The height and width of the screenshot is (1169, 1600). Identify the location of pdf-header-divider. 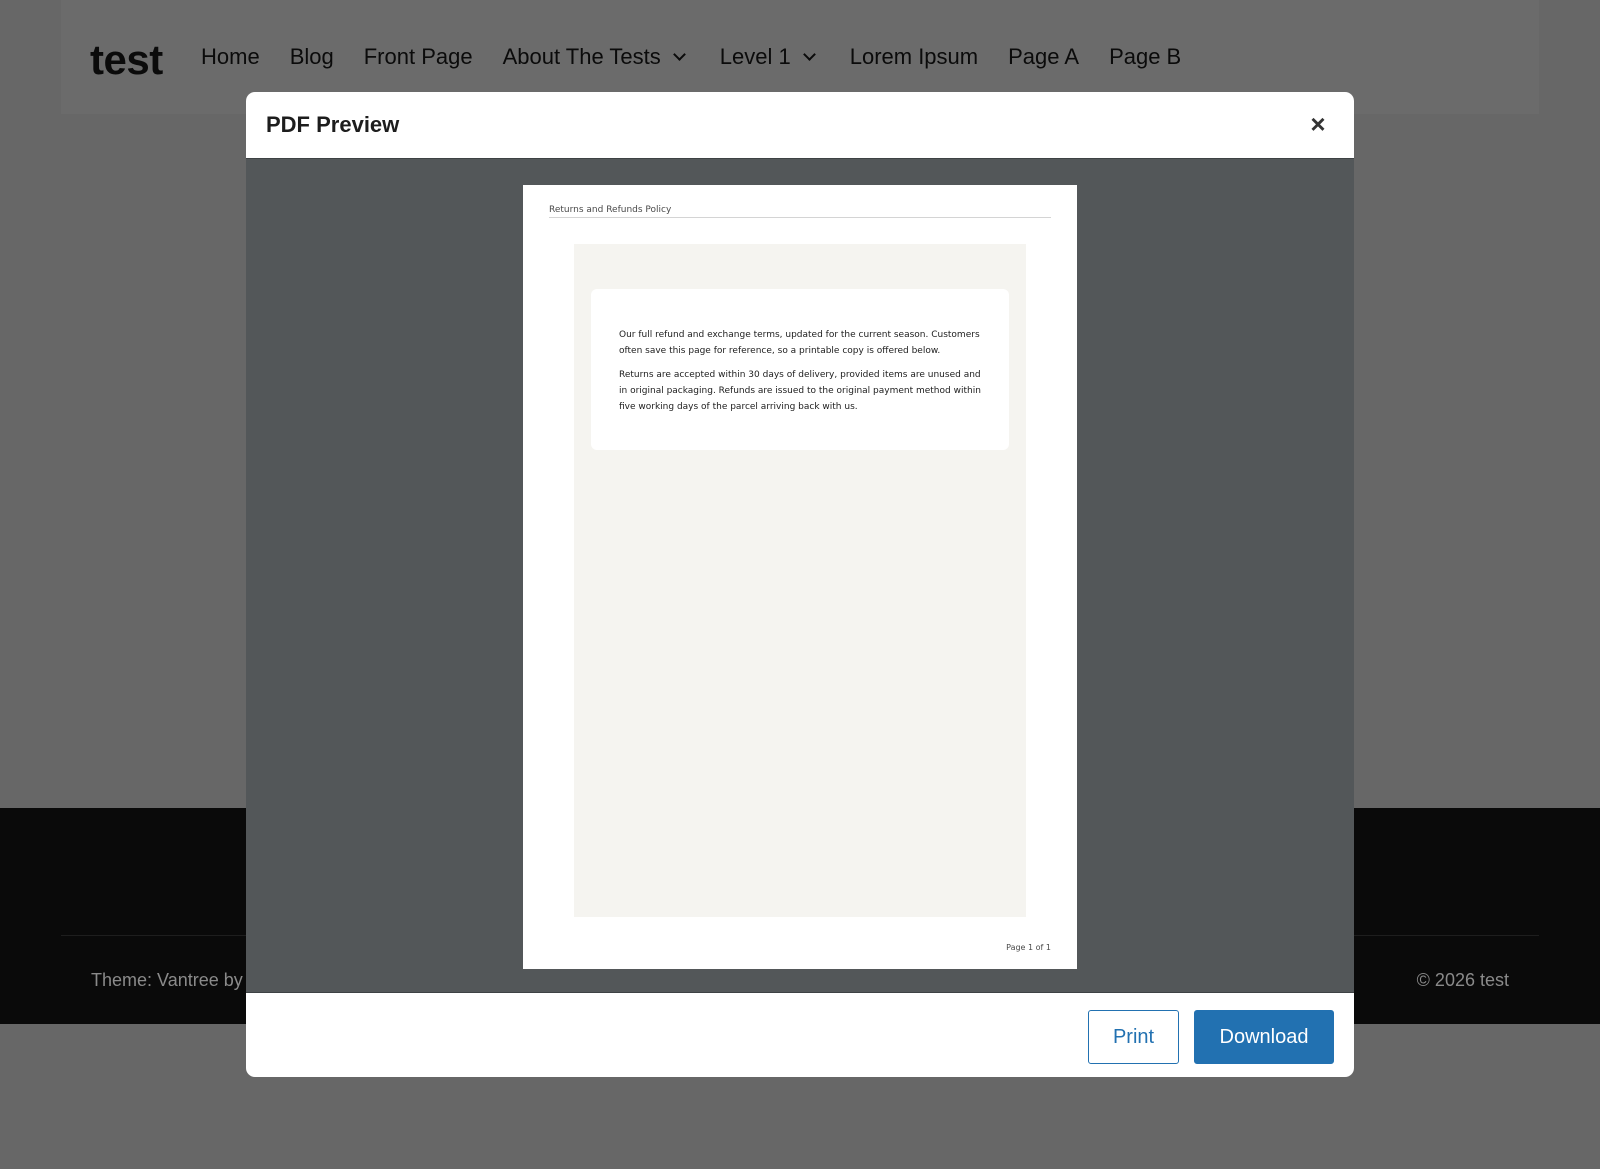
(800, 217).